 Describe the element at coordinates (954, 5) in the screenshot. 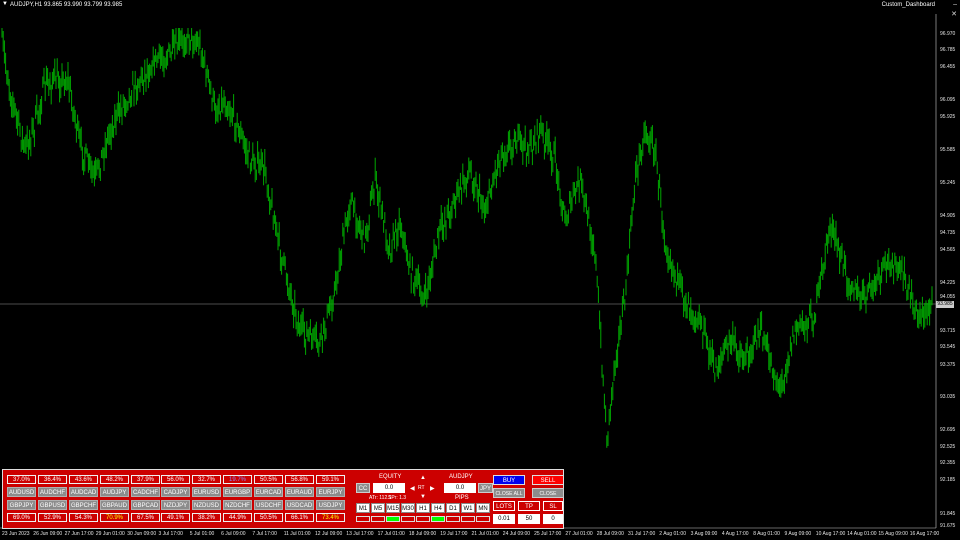

I see `minimize-icon: –` at that location.